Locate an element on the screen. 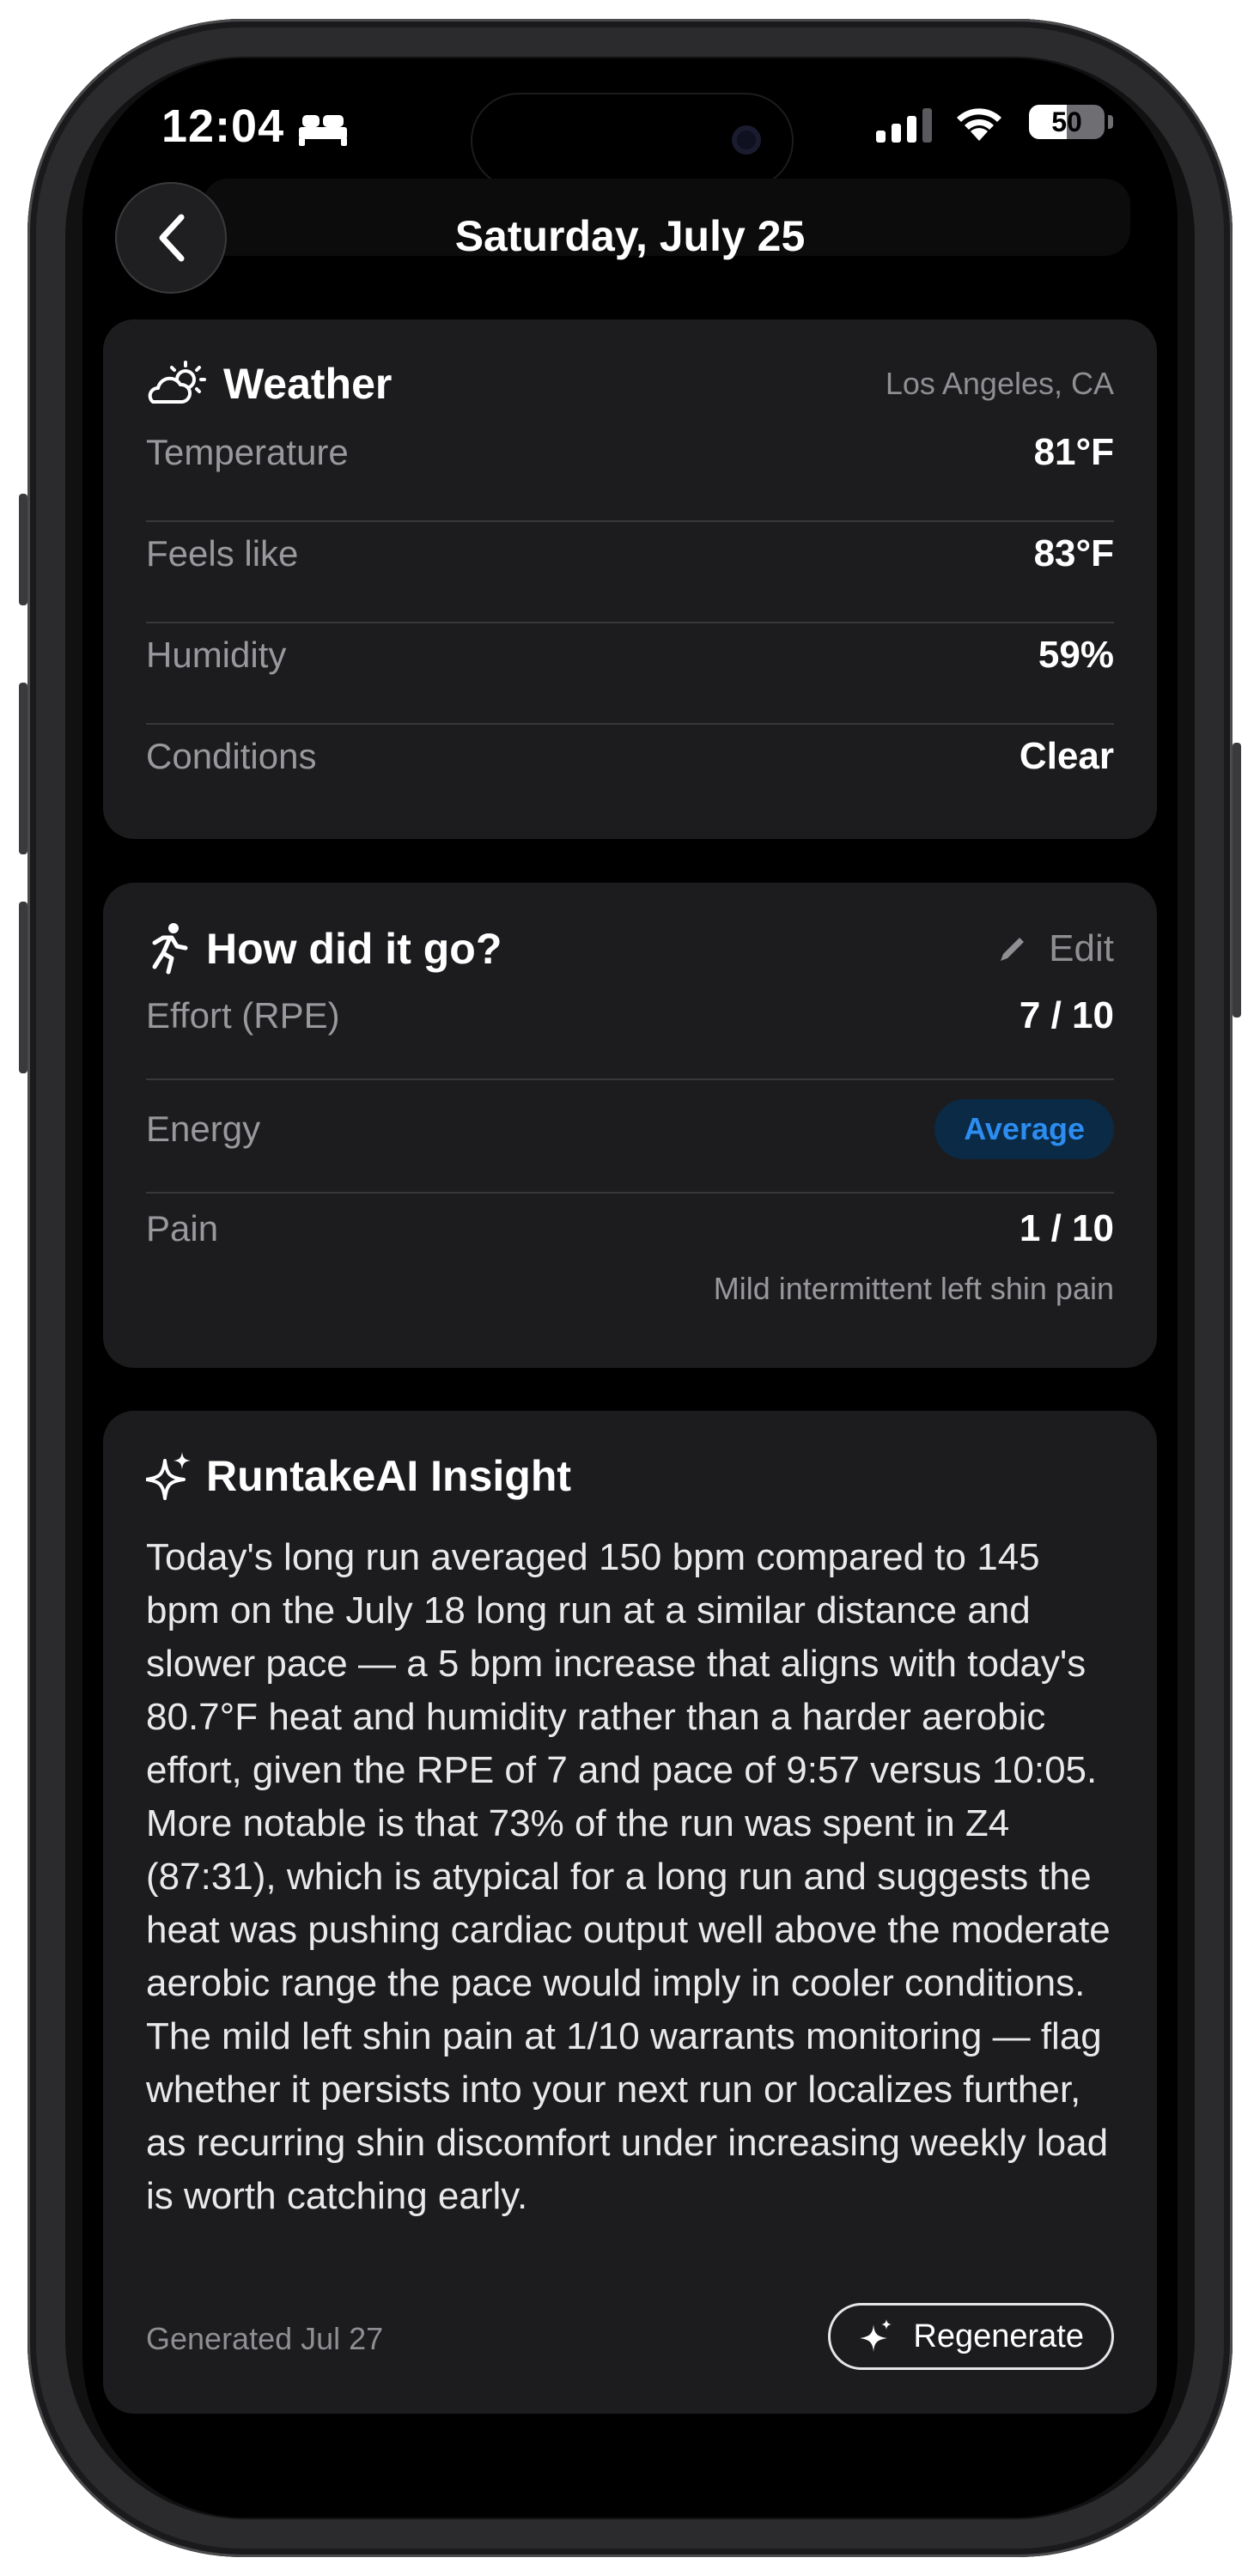 The width and height of the screenshot is (1260, 2576). partly-sunny-icon is located at coordinates (177, 382).